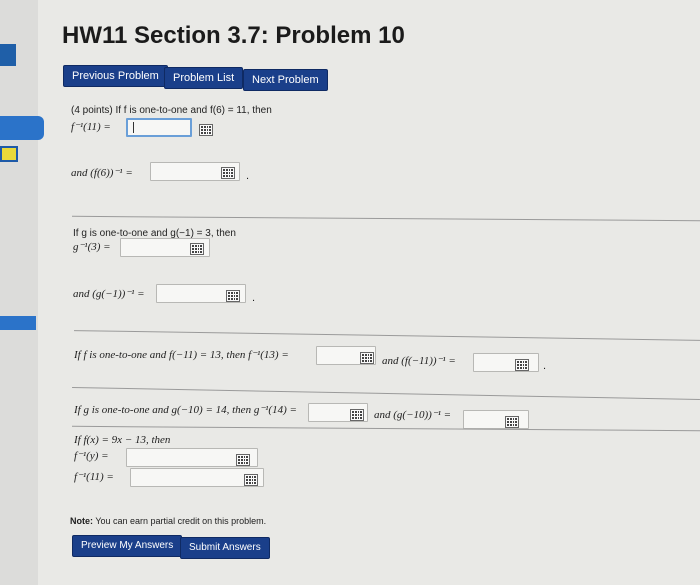  Describe the element at coordinates (285, 80) in the screenshot. I see `next-problem-button: Next Problem` at that location.